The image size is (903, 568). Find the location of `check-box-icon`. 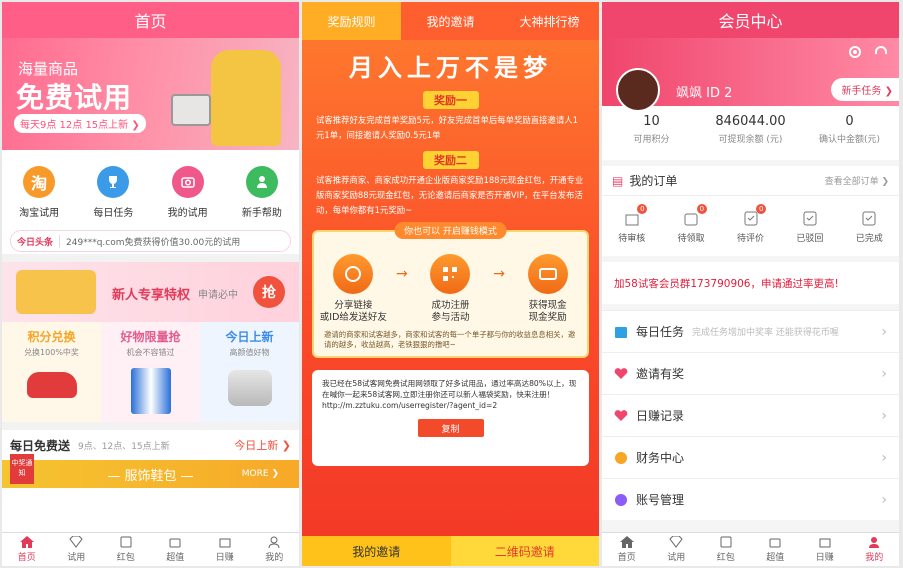

check-box-icon is located at coordinates (810, 218).